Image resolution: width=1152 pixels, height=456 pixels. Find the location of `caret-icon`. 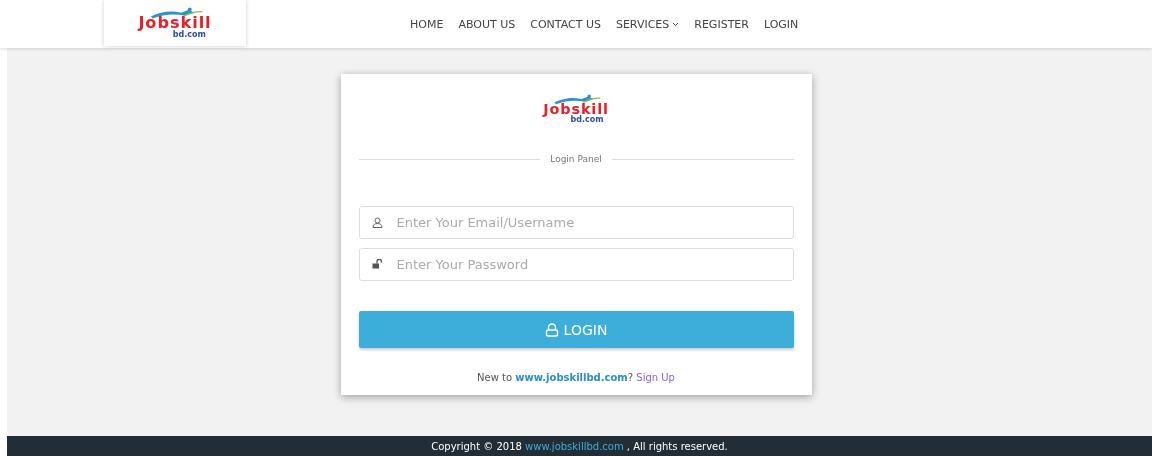

caret-icon is located at coordinates (676, 24).